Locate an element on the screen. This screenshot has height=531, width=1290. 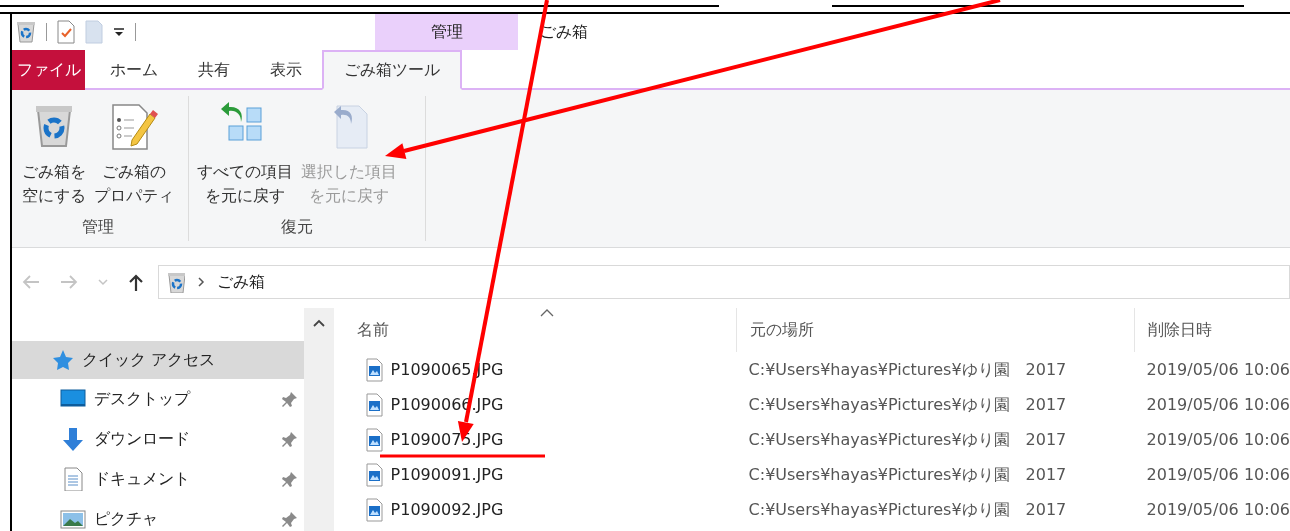
chevron-right-icon is located at coordinates (201, 282).